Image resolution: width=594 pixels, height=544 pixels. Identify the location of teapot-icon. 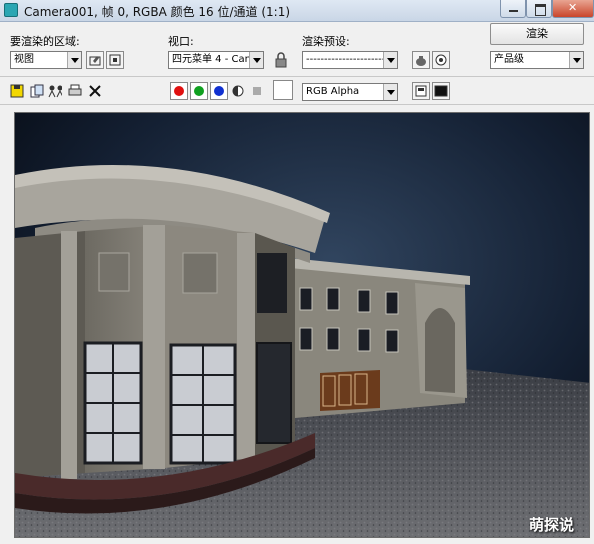
(421, 61).